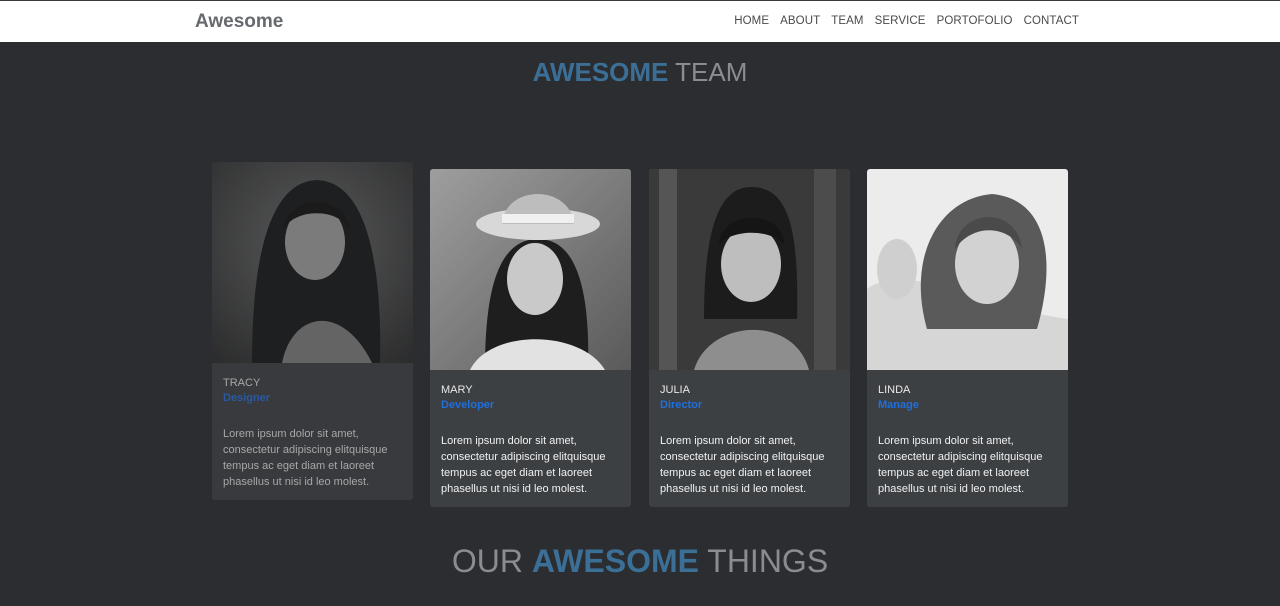  What do you see at coordinates (468, 405) in the screenshot?
I see `member-role: Developer` at bounding box center [468, 405].